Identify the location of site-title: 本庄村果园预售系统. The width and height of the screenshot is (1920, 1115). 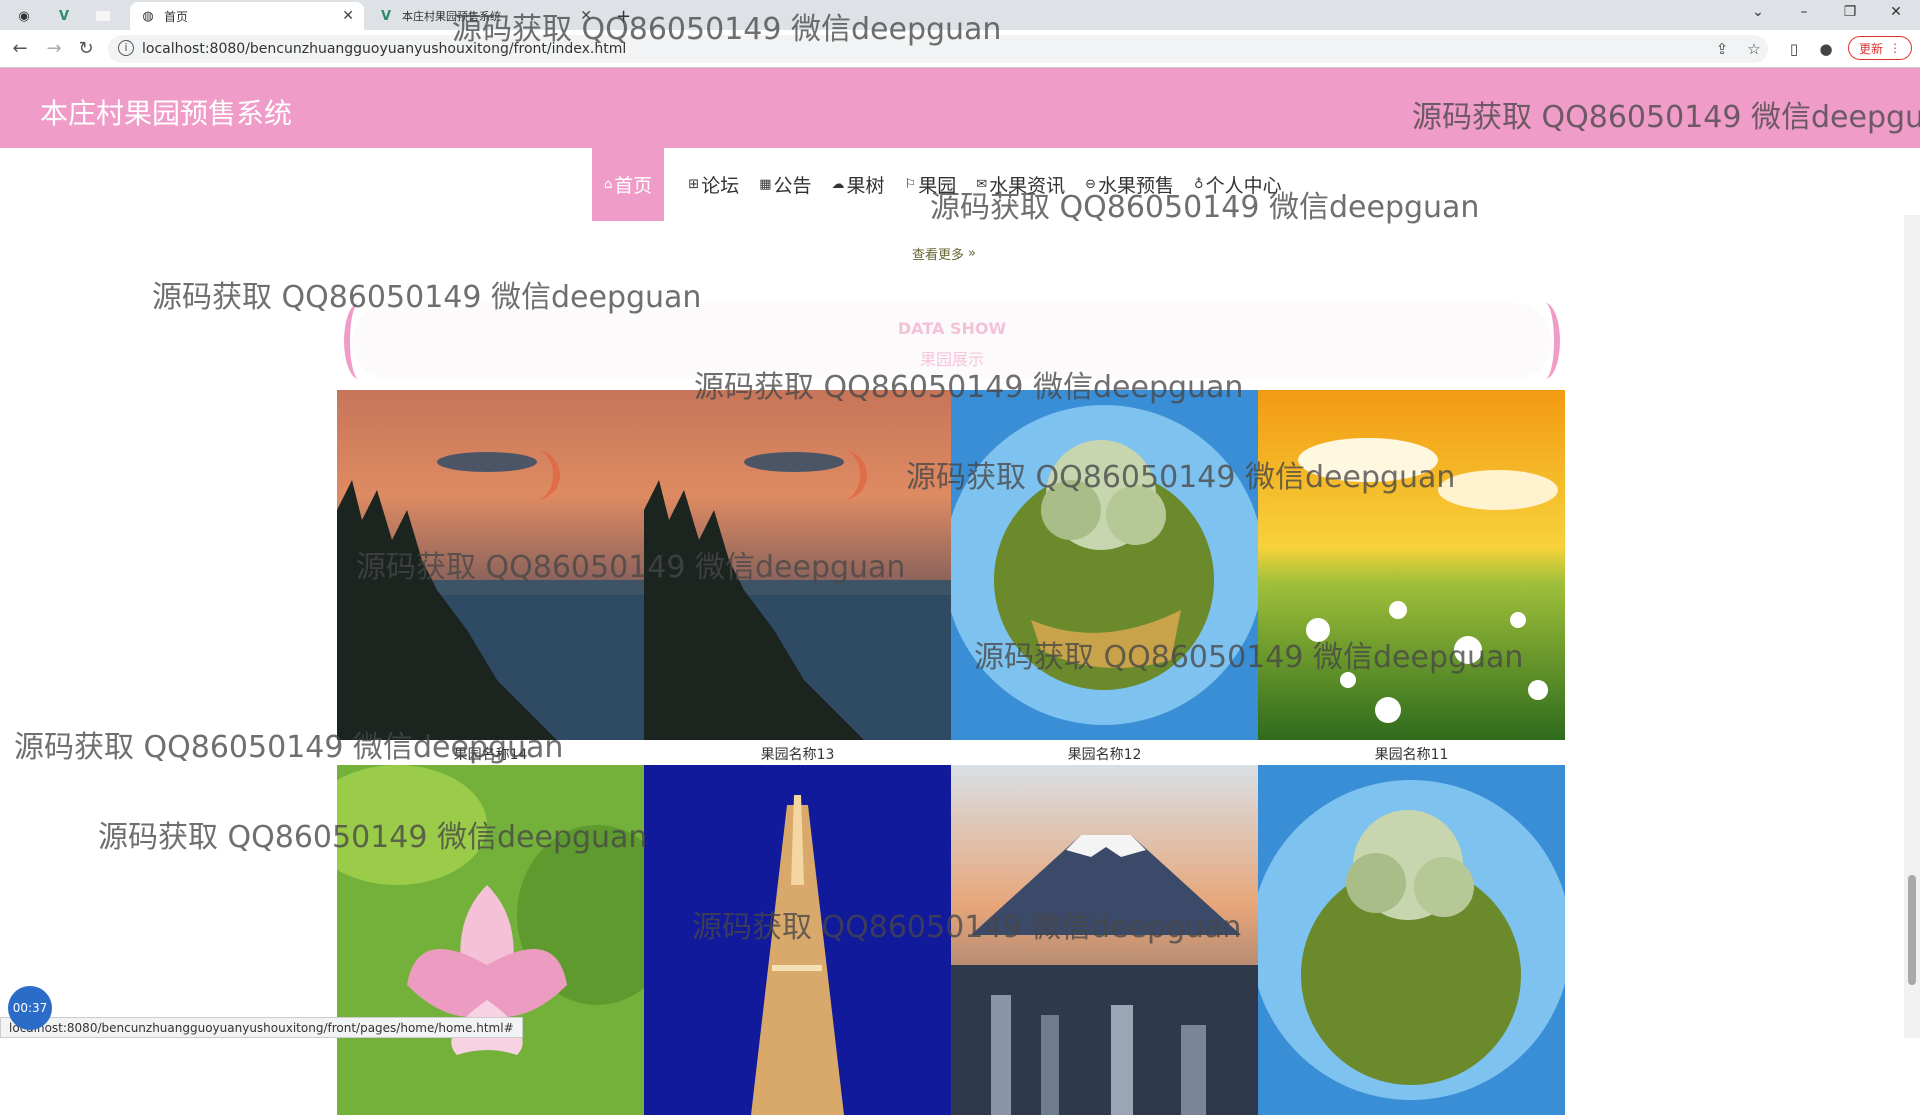
(166, 113).